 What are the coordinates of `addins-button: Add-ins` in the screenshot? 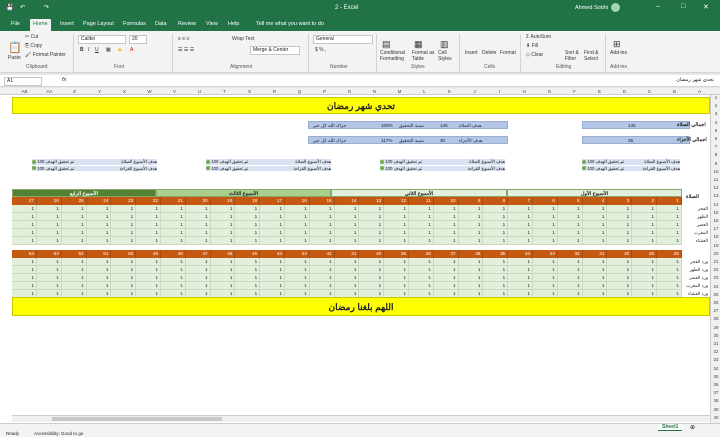 It's located at (618, 53).